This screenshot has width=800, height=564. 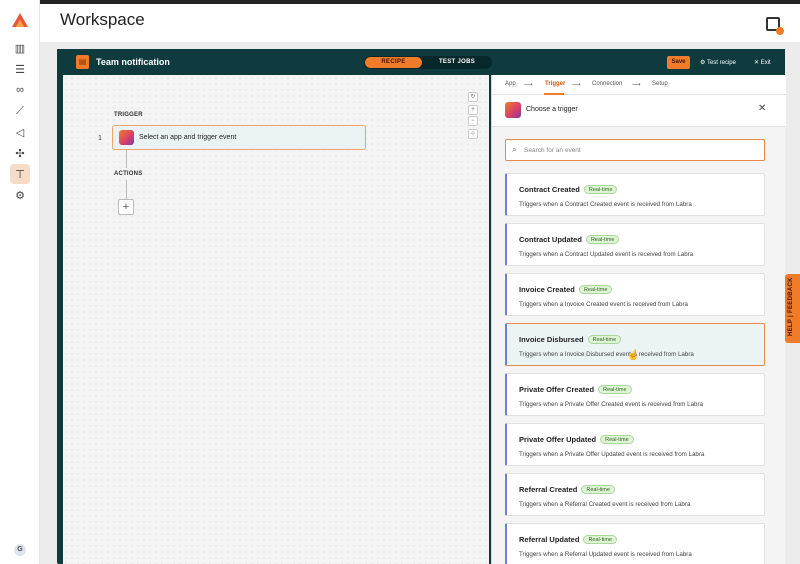 I want to click on help-feedback-tab: HELP | FEEDBACK, so click(x=792, y=308).